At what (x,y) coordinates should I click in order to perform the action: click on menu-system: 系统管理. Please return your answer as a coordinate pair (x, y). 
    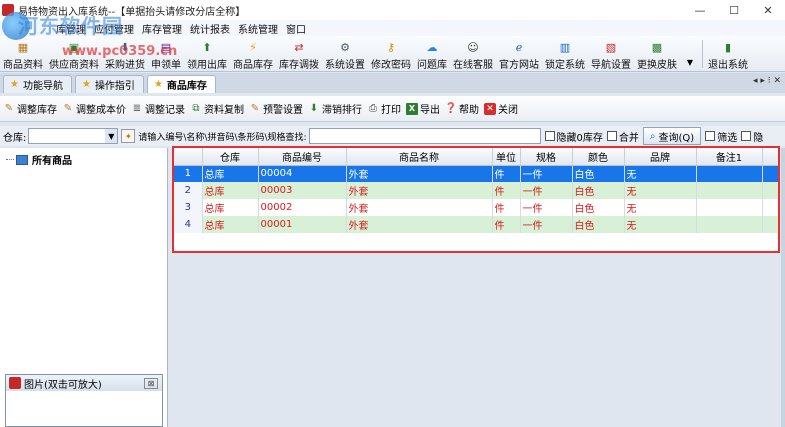
    Looking at the image, I should click on (258, 28).